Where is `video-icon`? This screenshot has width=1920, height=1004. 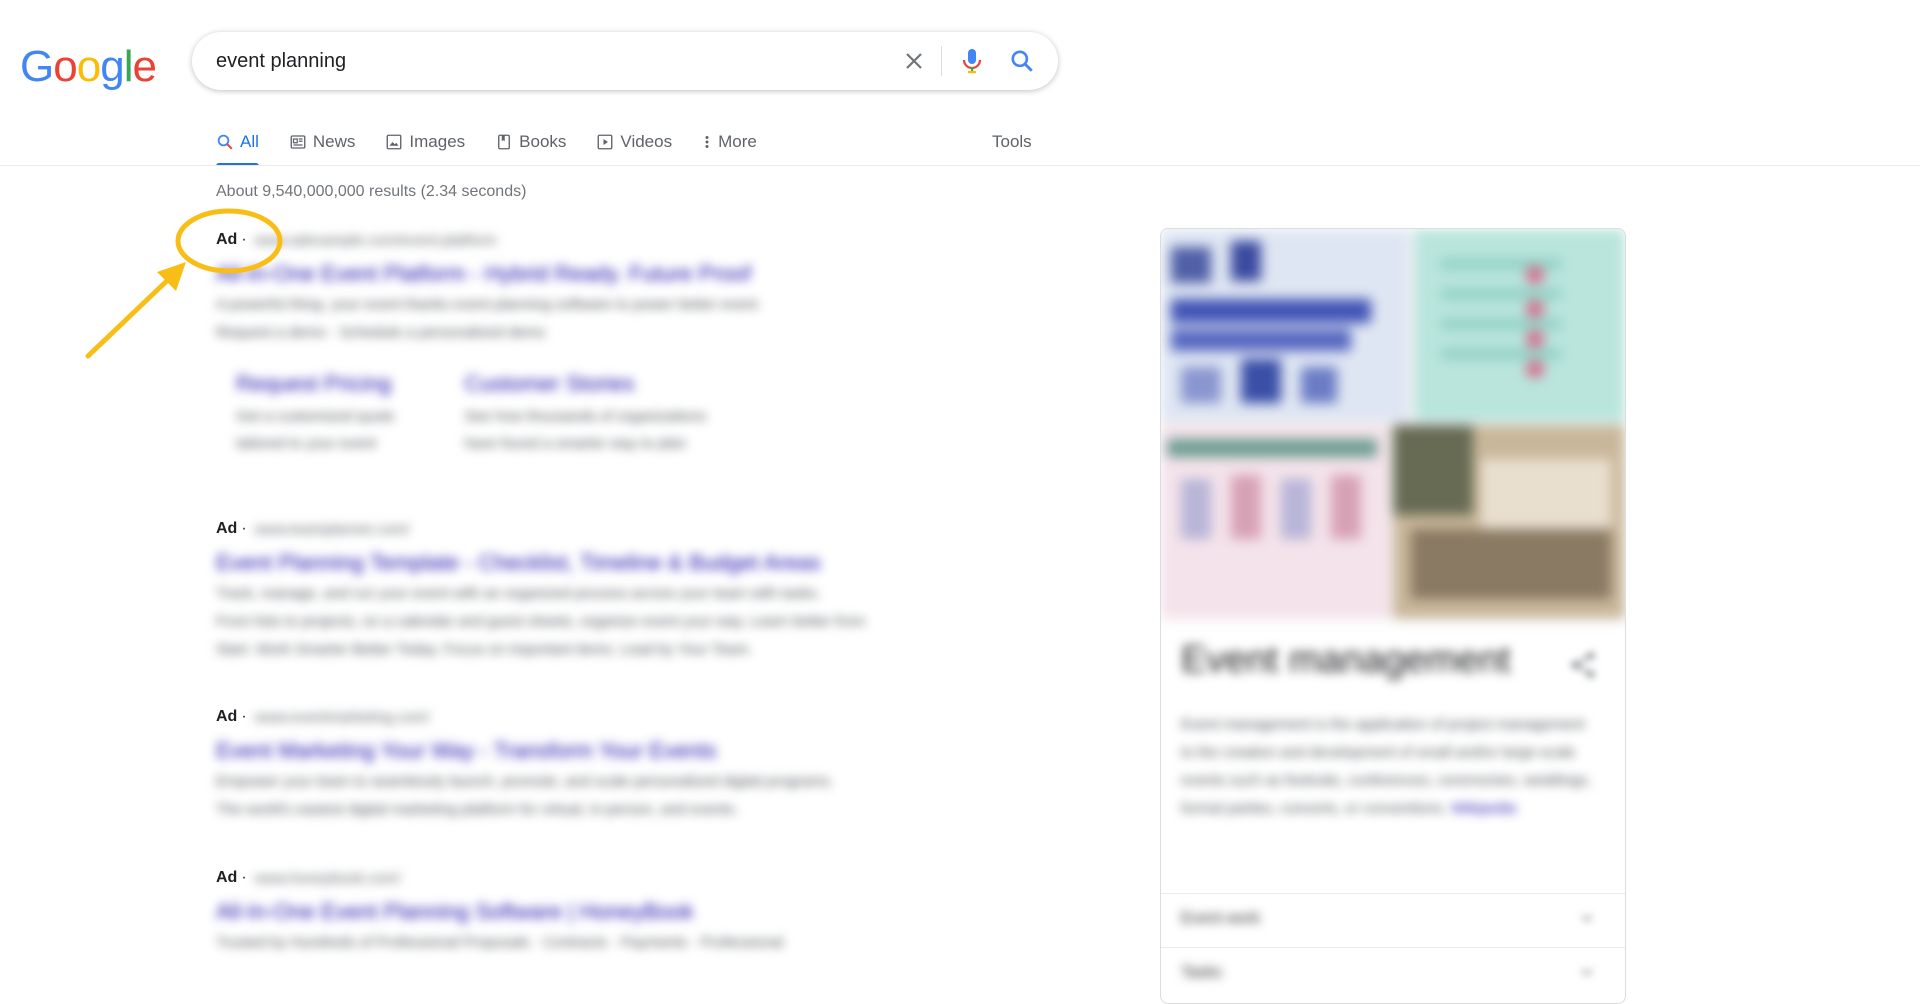
video-icon is located at coordinates (605, 142).